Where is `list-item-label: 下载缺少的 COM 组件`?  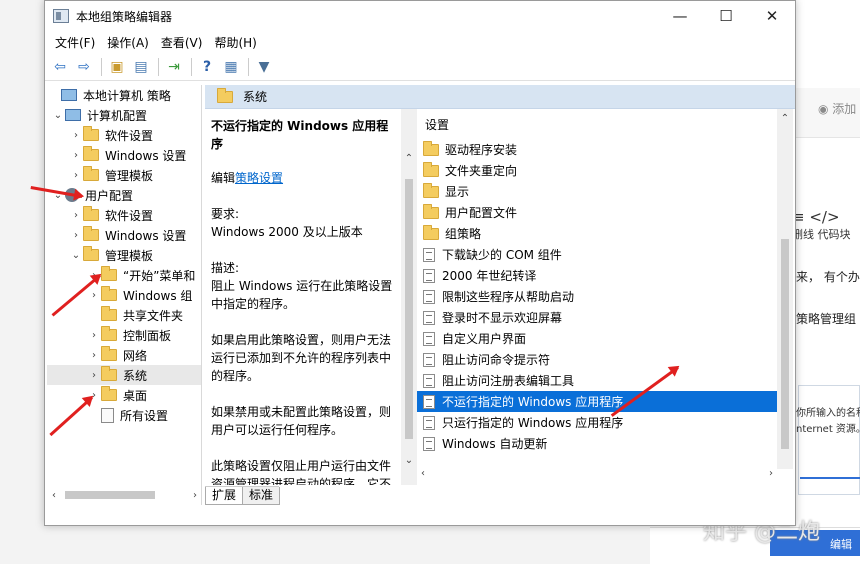 list-item-label: 下载缺少的 COM 组件 is located at coordinates (502, 255).